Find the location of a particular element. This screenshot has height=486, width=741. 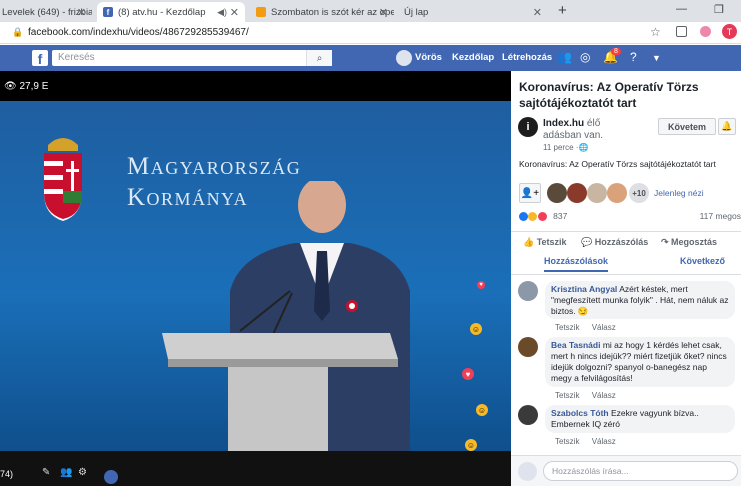

tab-uj-lap: Új lap ✕ is located at coordinates (473, 12).